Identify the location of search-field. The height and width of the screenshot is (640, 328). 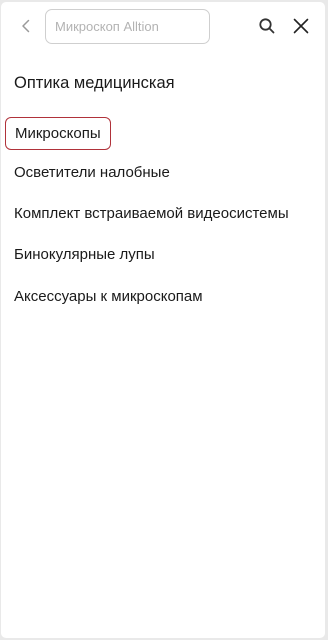
(127, 26).